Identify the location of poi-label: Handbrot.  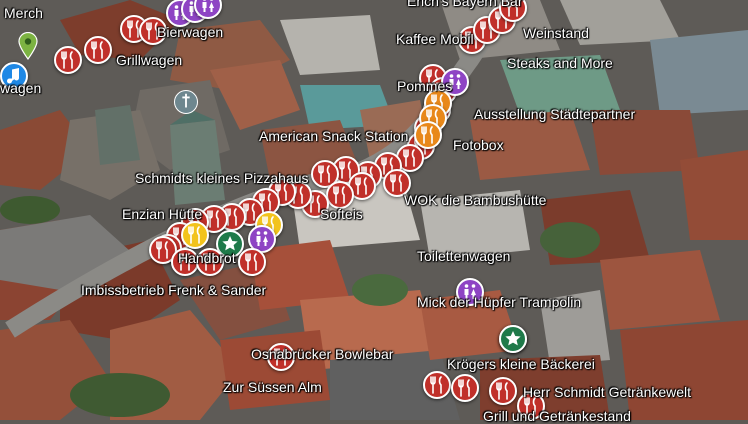
(207, 258).